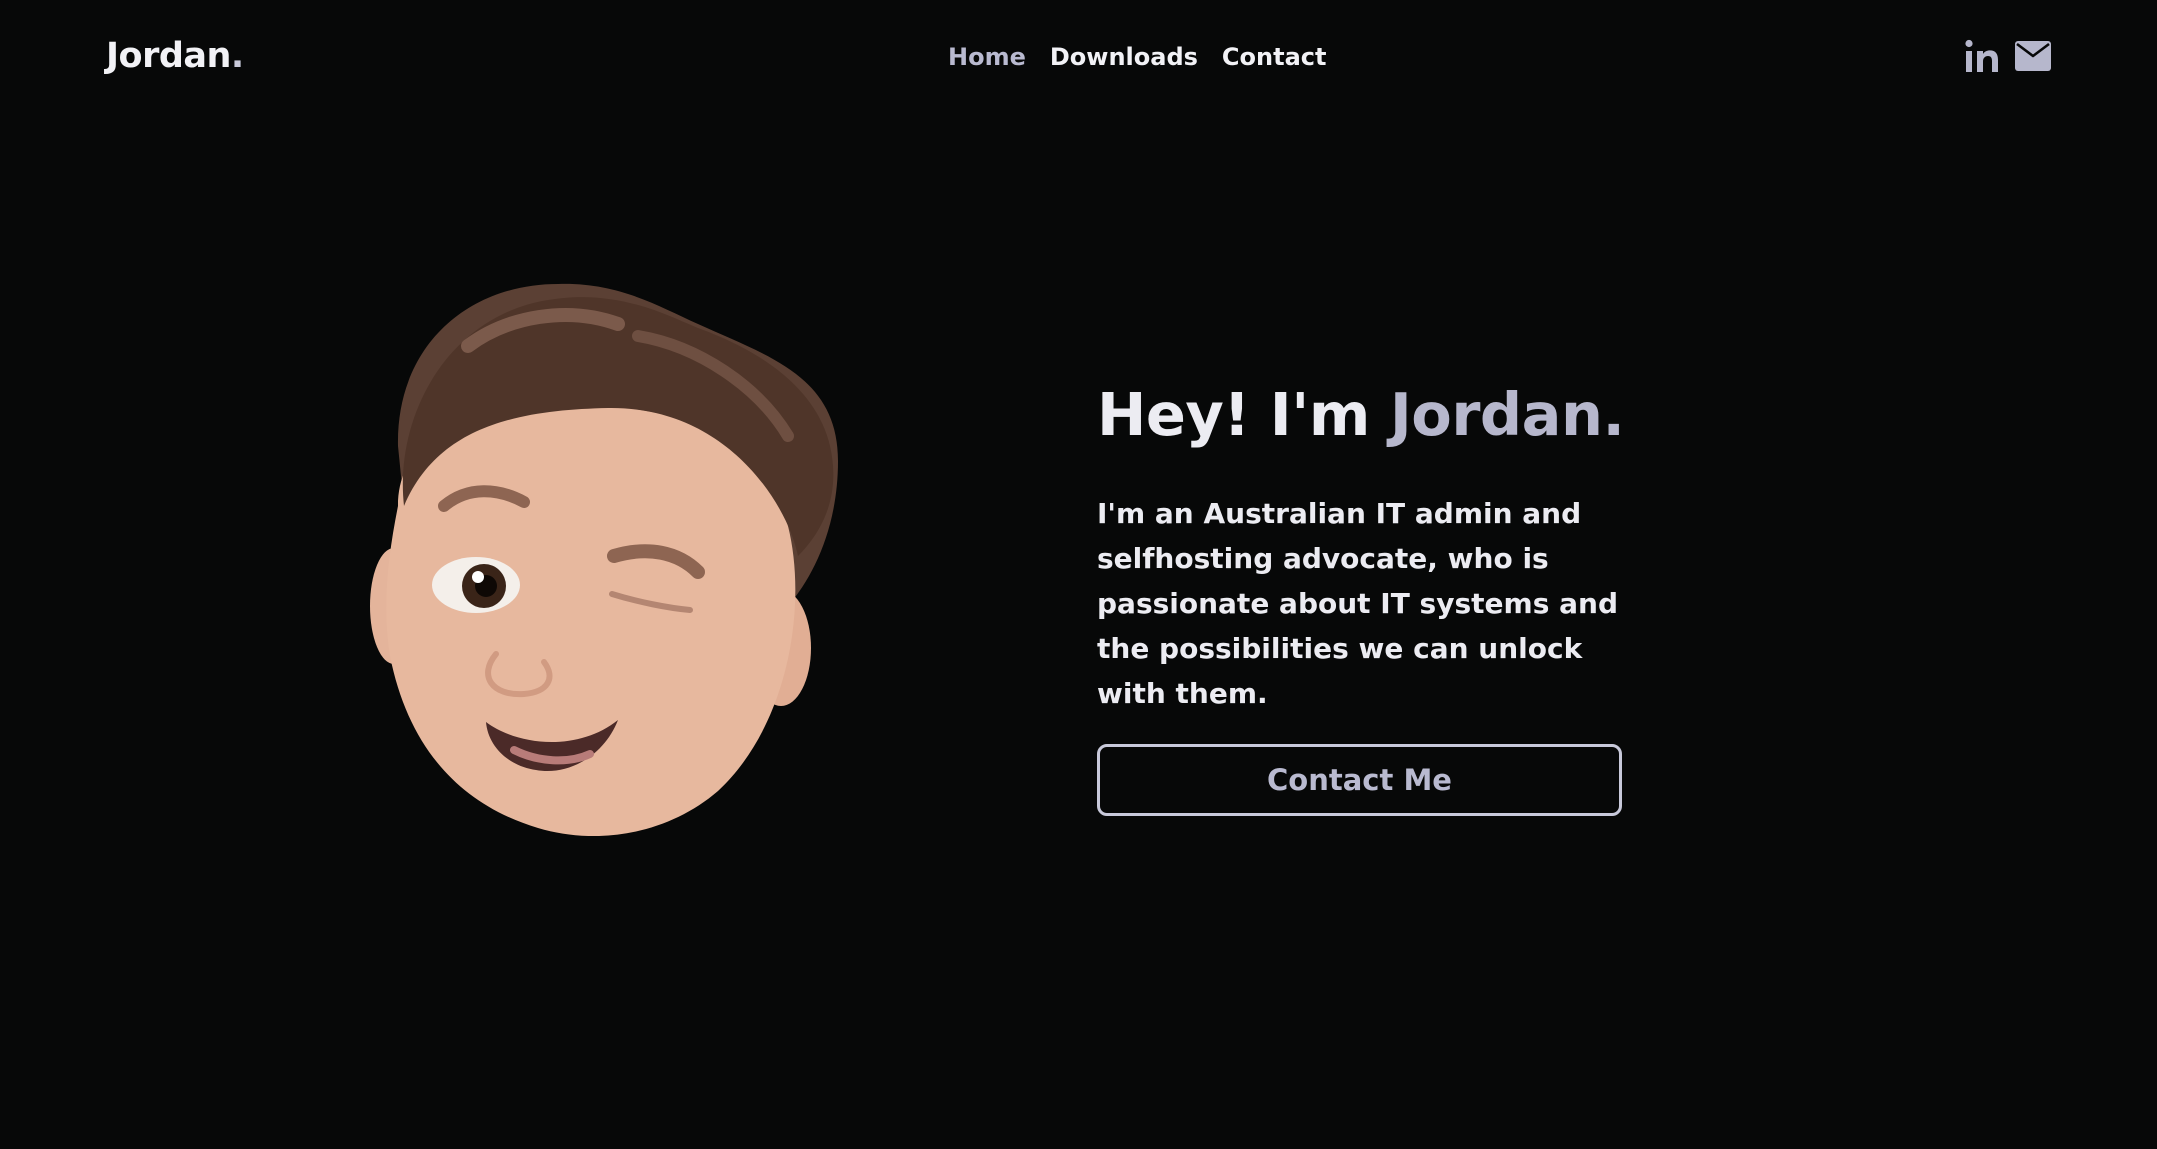 Image resolution: width=2157 pixels, height=1149 pixels. What do you see at coordinates (1507, 414) in the screenshot?
I see `hero-name: Jordan.` at bounding box center [1507, 414].